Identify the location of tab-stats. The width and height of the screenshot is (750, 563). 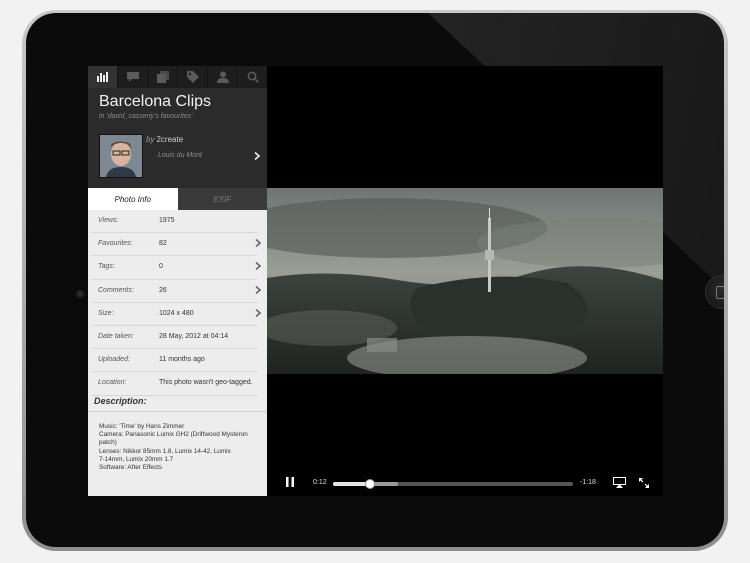
(103, 77).